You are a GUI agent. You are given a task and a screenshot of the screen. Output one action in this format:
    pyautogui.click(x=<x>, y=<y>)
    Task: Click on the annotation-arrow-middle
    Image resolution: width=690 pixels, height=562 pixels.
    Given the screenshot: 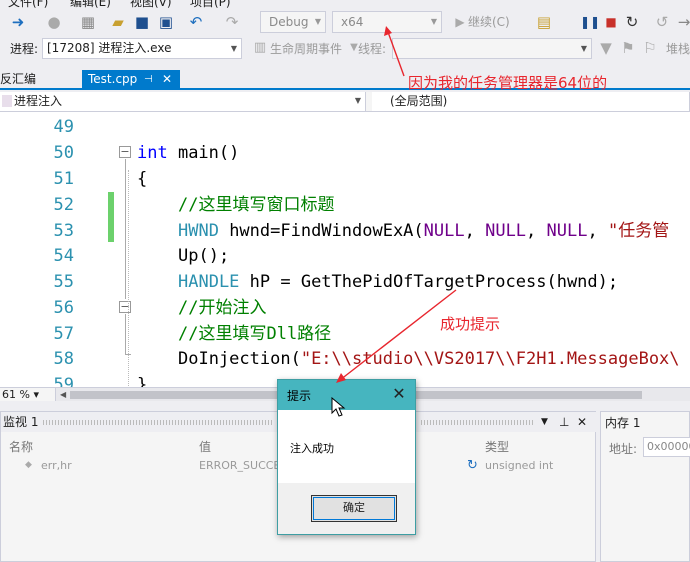 What is the action you would take?
    pyautogui.click(x=398, y=335)
    